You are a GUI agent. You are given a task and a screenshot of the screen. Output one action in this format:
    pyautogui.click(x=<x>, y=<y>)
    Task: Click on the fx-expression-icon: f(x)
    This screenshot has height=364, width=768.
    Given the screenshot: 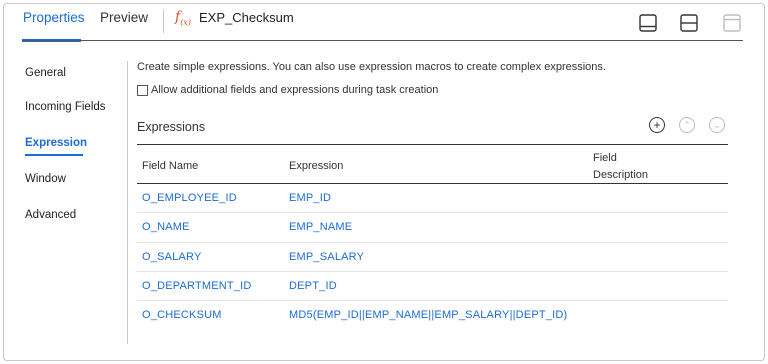 What is the action you would take?
    pyautogui.click(x=183, y=18)
    